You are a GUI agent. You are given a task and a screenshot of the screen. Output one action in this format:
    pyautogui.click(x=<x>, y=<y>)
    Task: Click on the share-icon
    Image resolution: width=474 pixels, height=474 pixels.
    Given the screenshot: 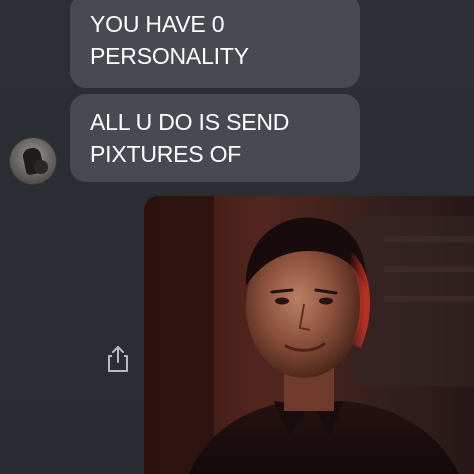 What is the action you would take?
    pyautogui.click(x=118, y=359)
    